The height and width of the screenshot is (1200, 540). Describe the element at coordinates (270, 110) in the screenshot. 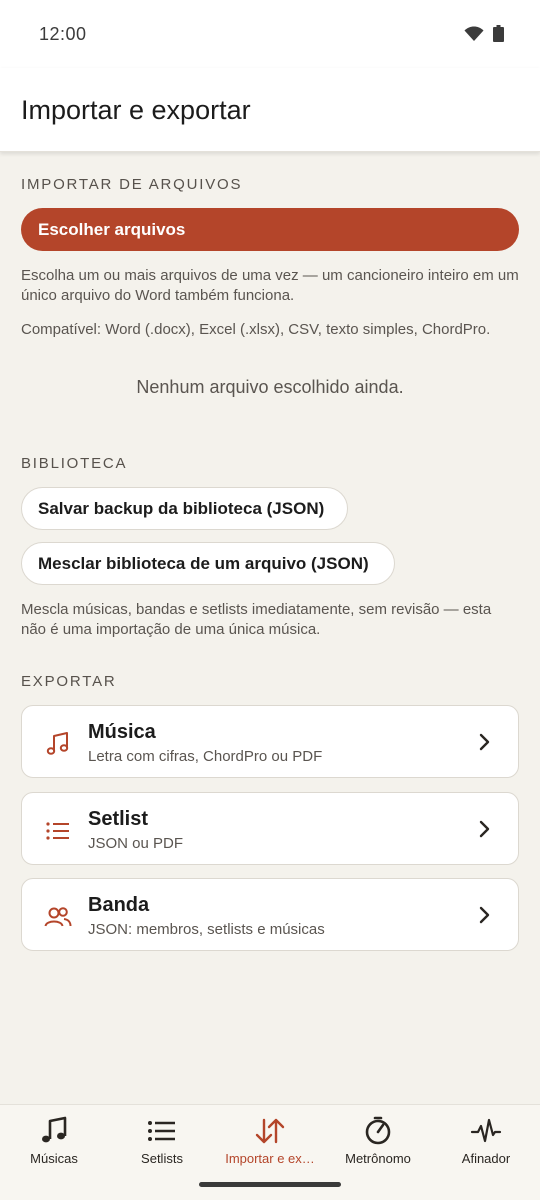

I see `app-bar: Importar e exportar` at that location.